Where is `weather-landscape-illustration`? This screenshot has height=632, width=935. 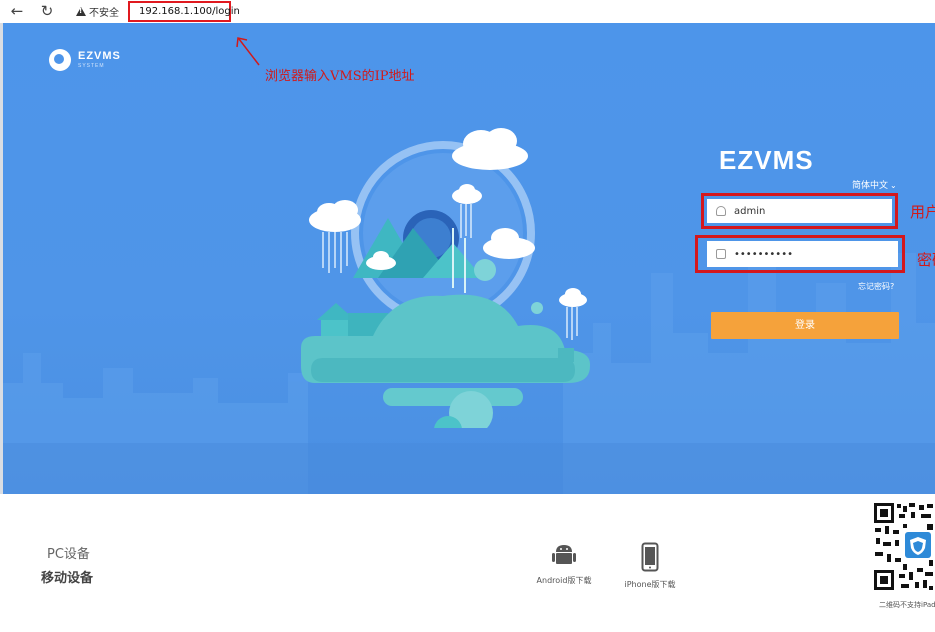 weather-landscape-illustration is located at coordinates (446, 278).